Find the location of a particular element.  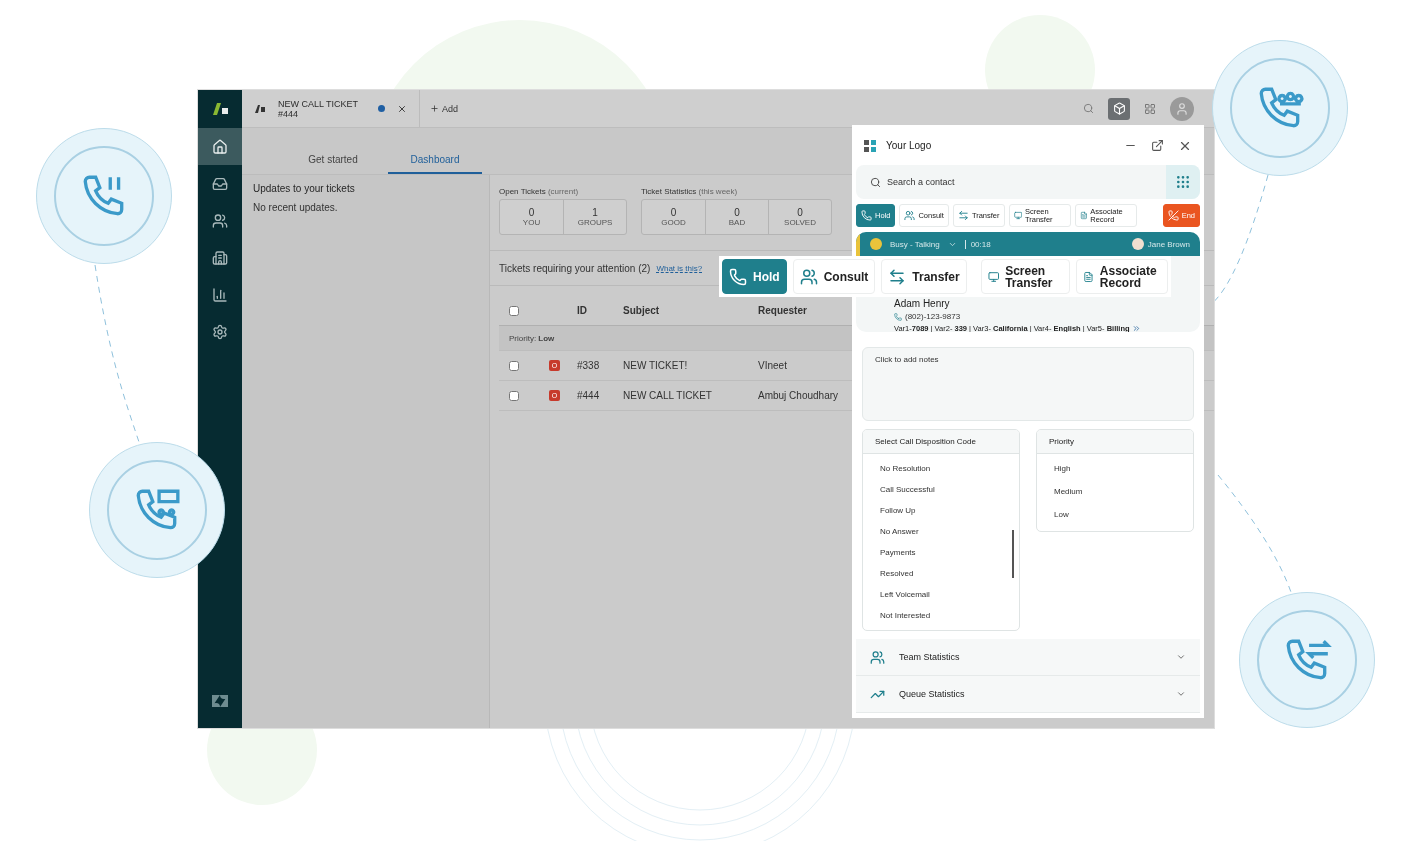

table-cell: #338 is located at coordinates (588, 365).